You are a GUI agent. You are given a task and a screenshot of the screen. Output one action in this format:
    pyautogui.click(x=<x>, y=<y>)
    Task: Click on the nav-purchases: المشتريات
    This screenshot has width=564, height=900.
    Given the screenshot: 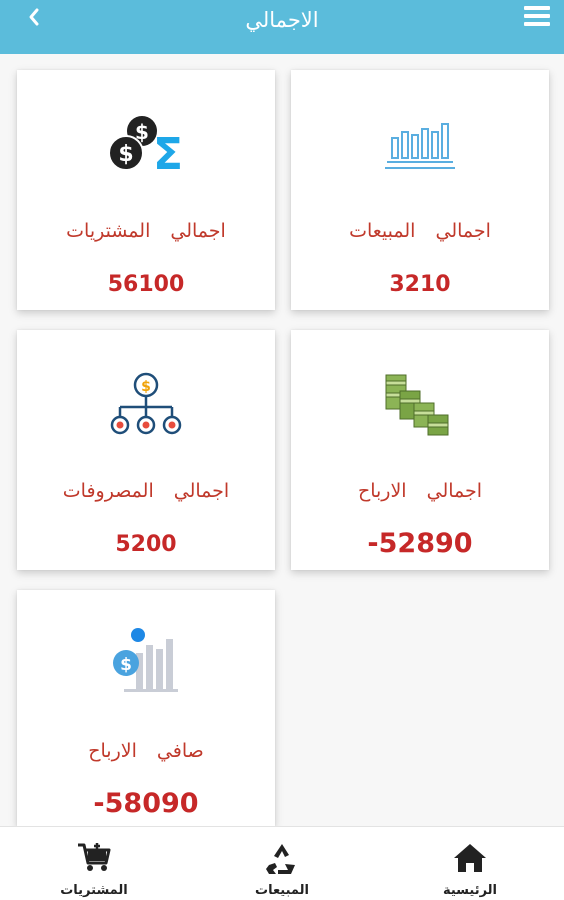 What is the action you would take?
    pyautogui.click(x=94, y=863)
    